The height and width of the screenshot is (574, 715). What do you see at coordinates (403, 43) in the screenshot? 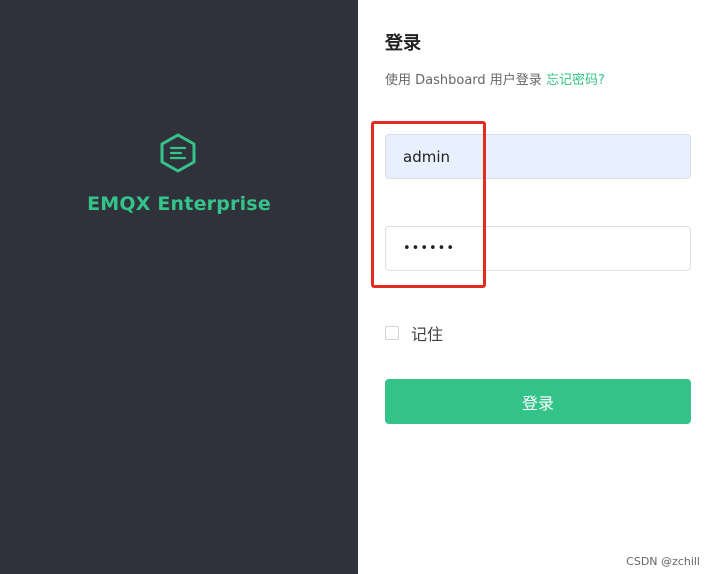
I see `login-title: 登录` at bounding box center [403, 43].